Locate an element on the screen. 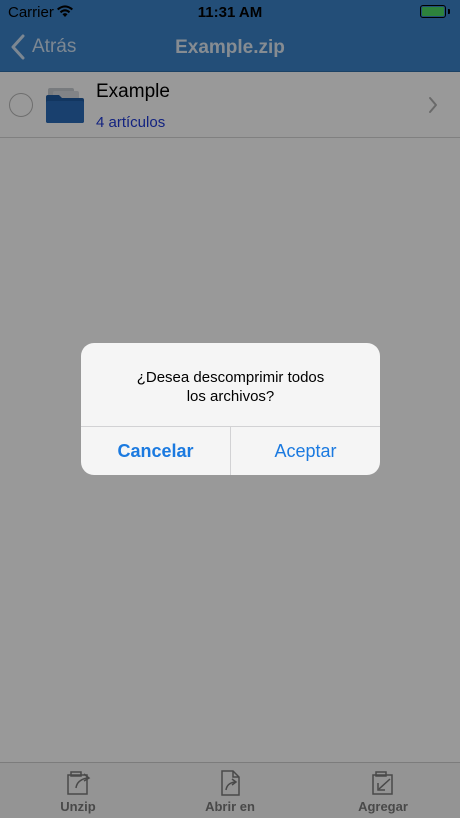 The height and width of the screenshot is (818, 460). cancel-button: Cancelar is located at coordinates (155, 451).